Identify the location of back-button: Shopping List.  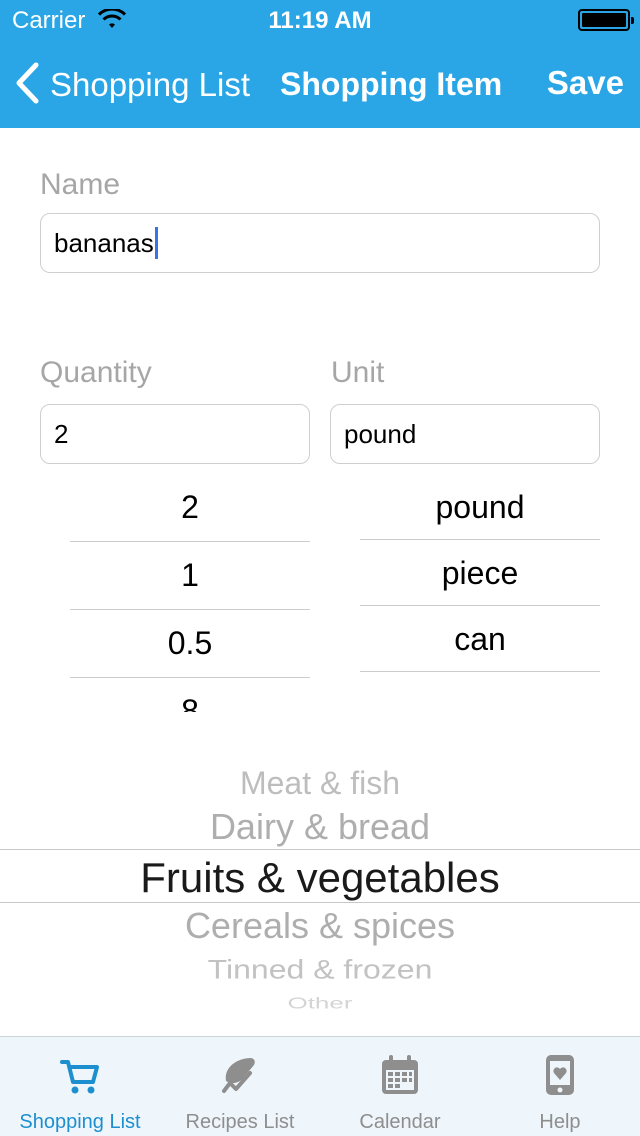
(132, 85).